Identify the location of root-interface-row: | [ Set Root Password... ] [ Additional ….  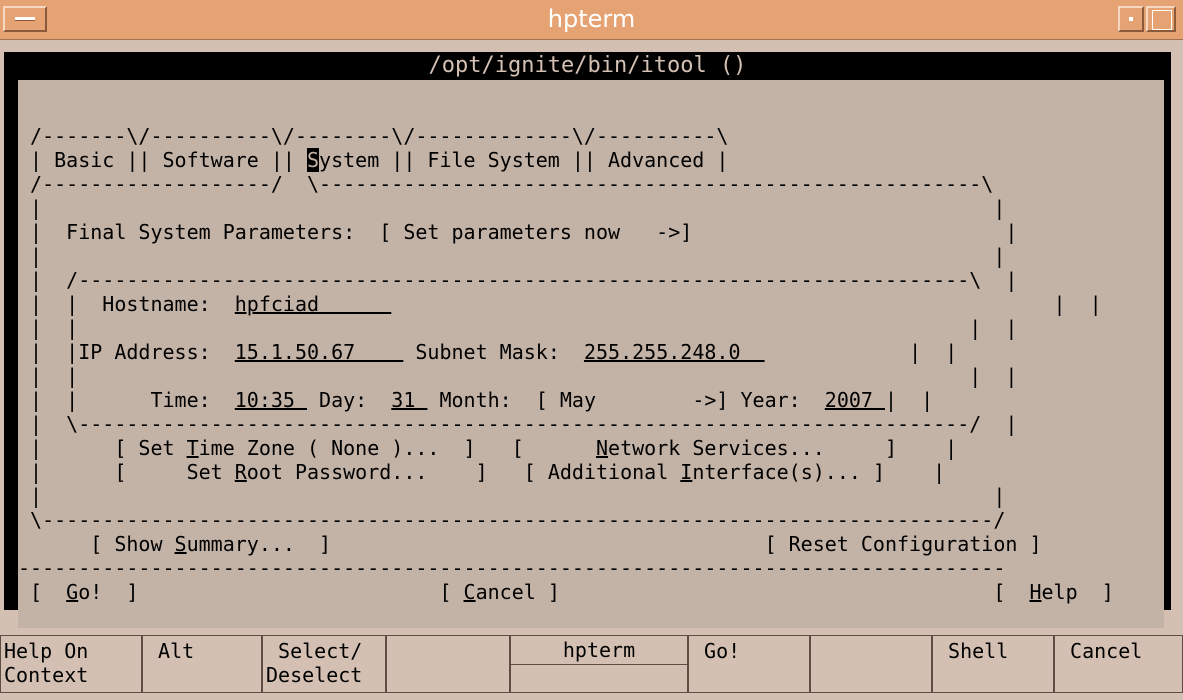
(482, 472).